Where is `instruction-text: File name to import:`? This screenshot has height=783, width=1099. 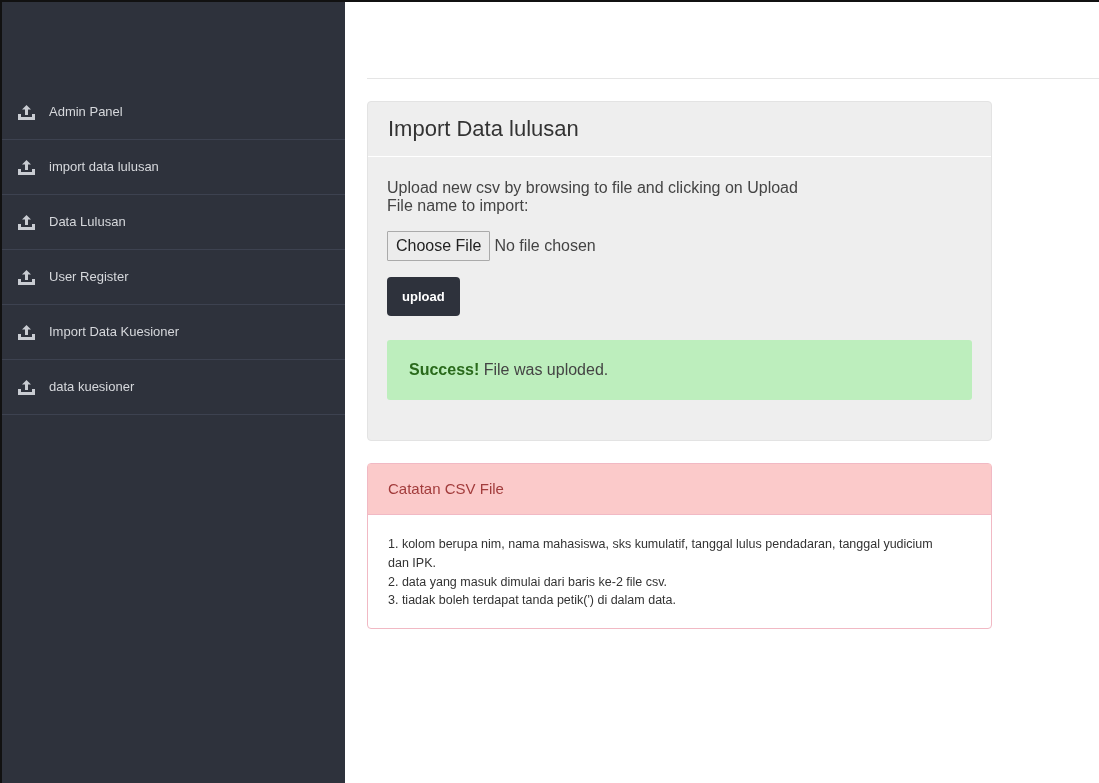 instruction-text: File name to import: is located at coordinates (458, 206).